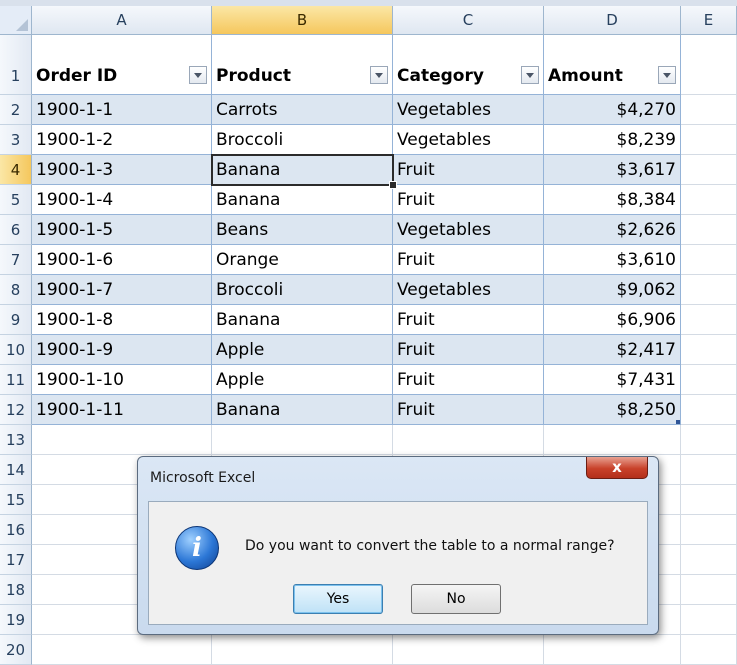 The width and height of the screenshot is (737, 665). I want to click on column-header-c: C, so click(468, 20).